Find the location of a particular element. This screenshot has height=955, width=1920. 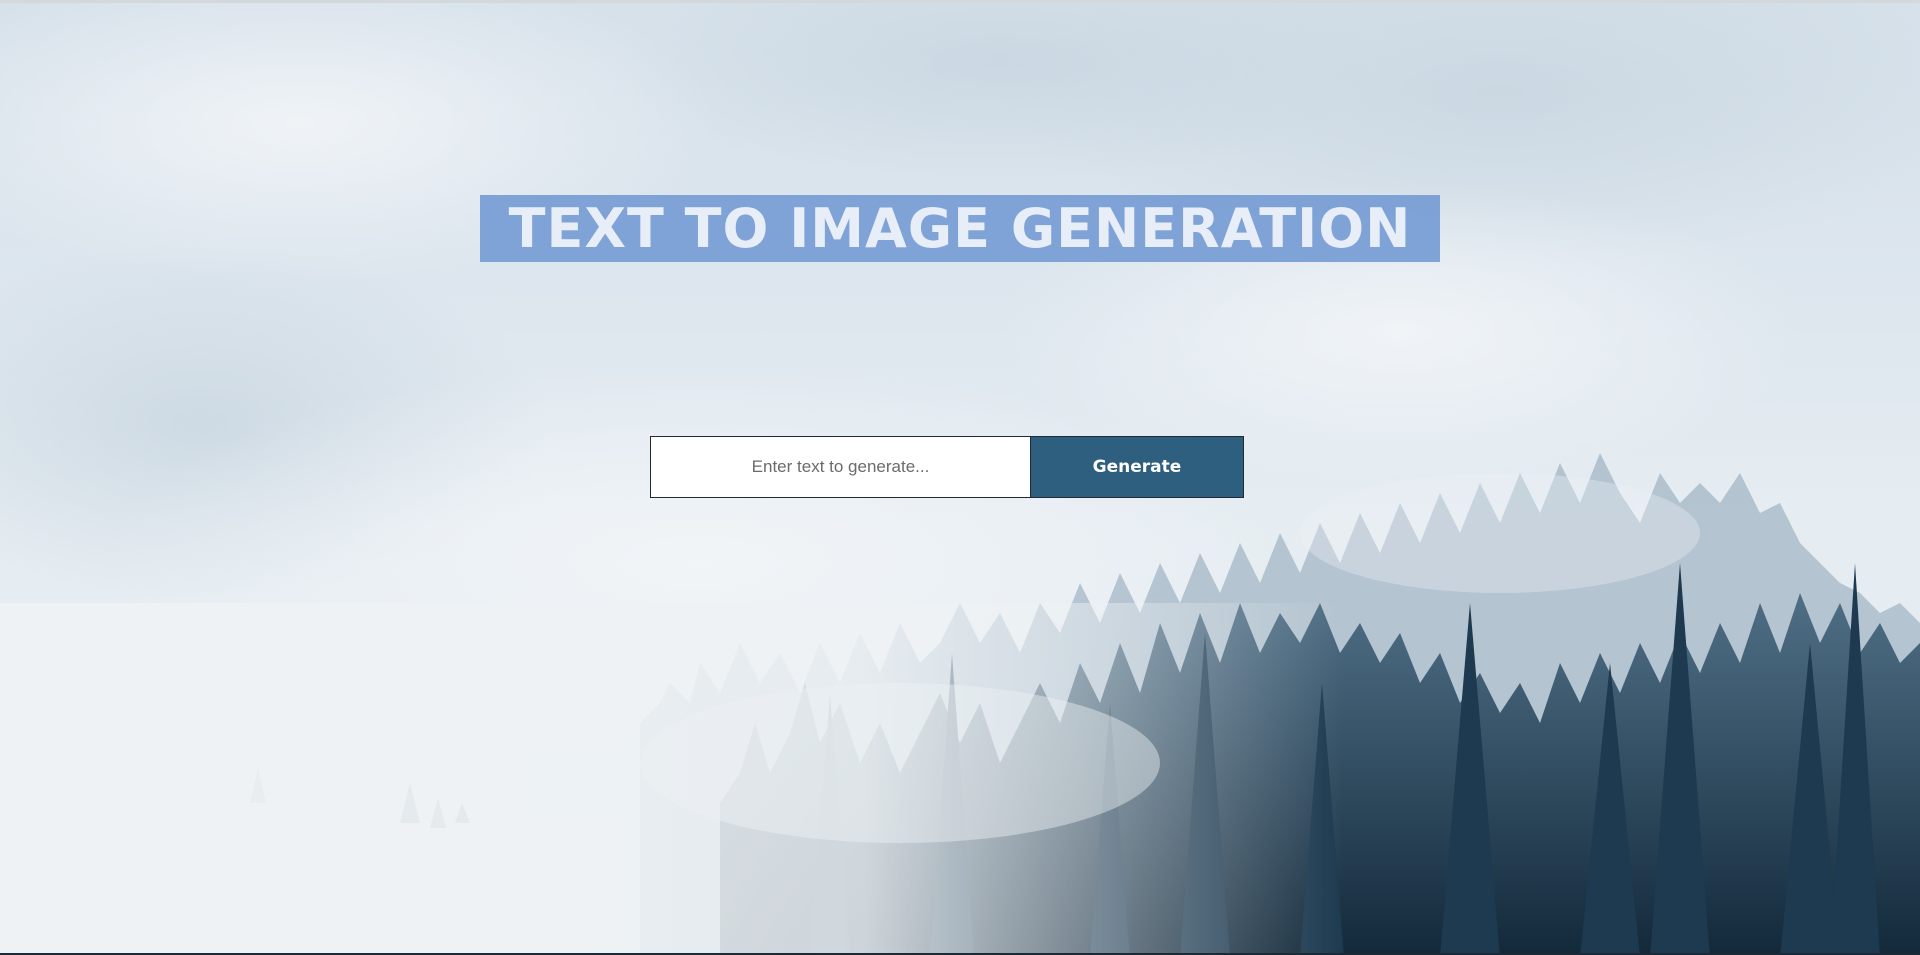

page-title: TEXT TO IMAGE GENERATION is located at coordinates (960, 228).